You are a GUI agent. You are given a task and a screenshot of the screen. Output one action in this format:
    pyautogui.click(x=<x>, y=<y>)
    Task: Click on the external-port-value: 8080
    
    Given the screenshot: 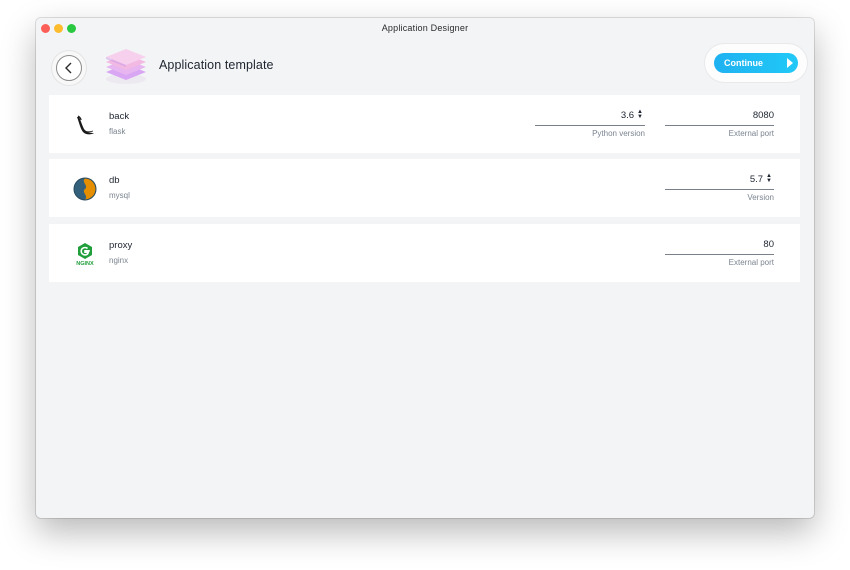 What is the action you would take?
    pyautogui.click(x=763, y=115)
    